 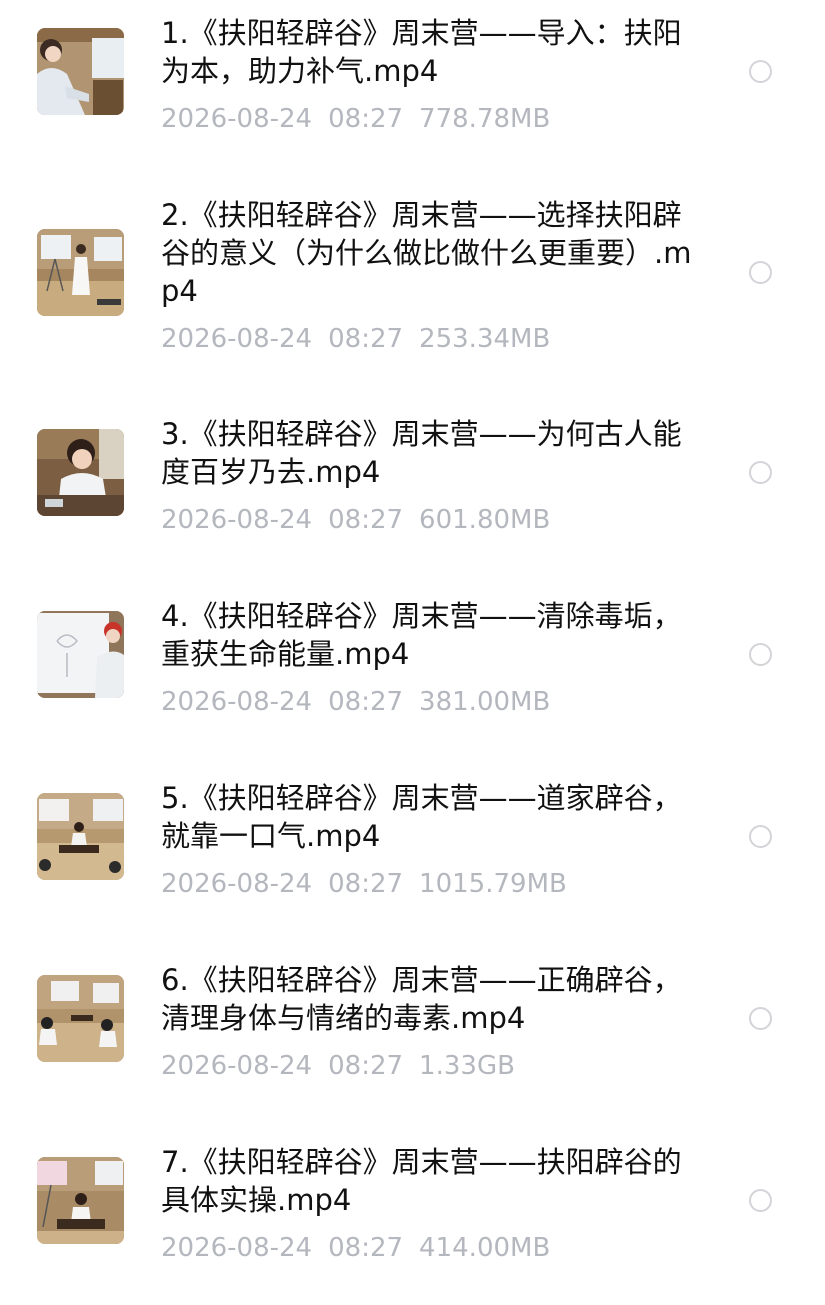 I want to click on file-size: 414.00MB, so click(x=485, y=1248).